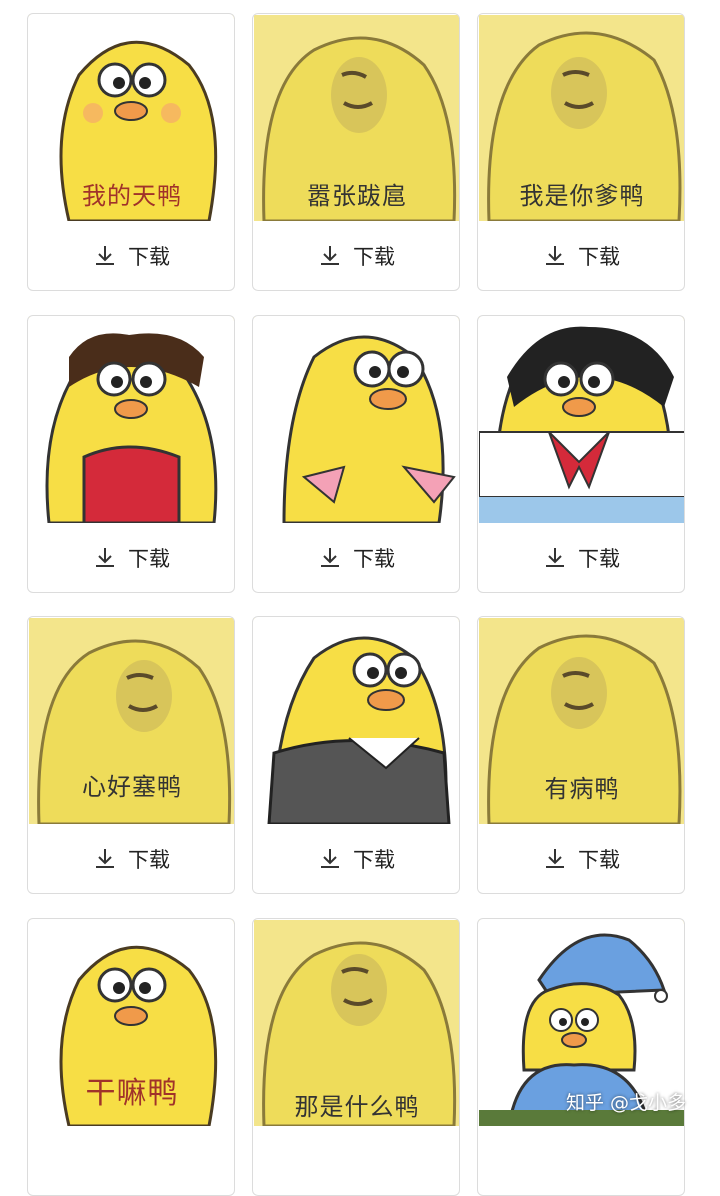  I want to click on sticker-image-meme-face: 有病鸭, so click(581, 721).